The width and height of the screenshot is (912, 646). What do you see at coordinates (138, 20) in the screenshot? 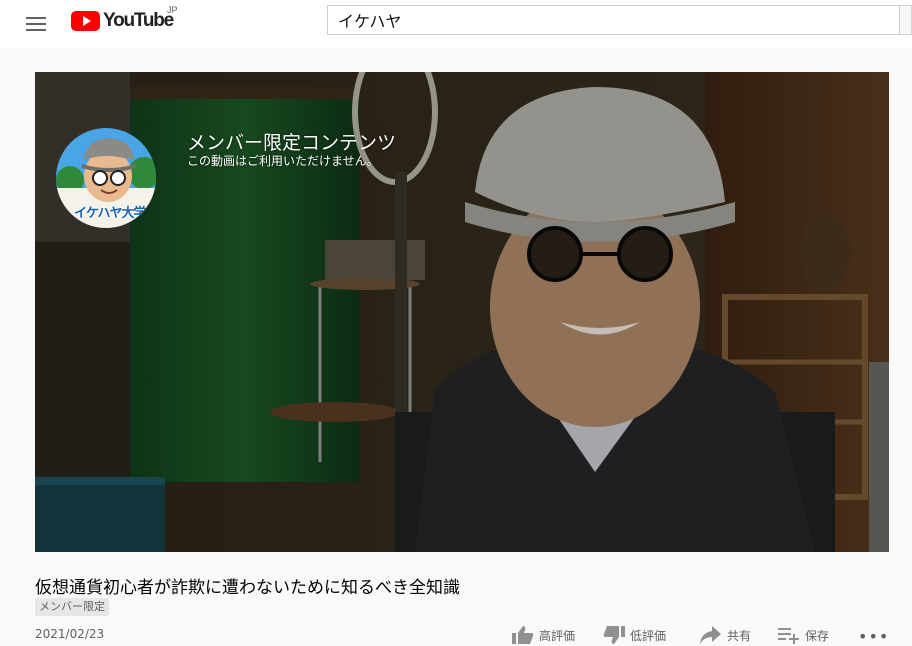
I see `logo-text: YouTube` at bounding box center [138, 20].